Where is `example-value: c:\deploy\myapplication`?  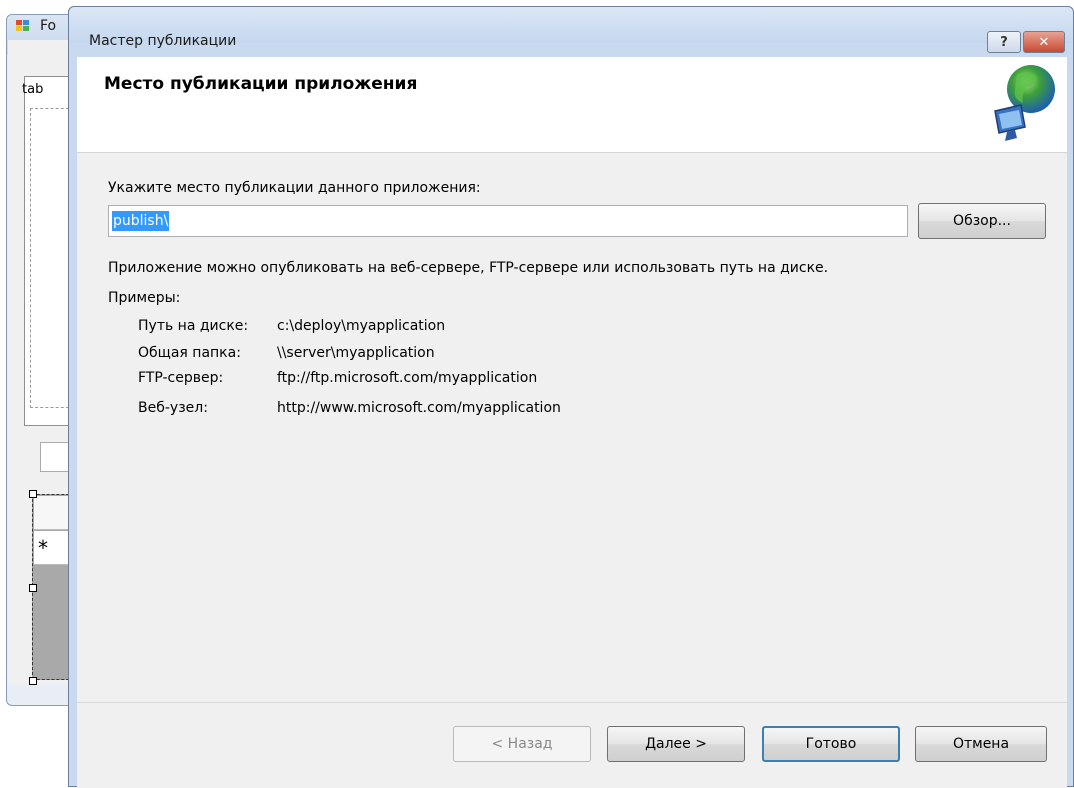 example-value: c:\deploy\myapplication is located at coordinates (361, 326).